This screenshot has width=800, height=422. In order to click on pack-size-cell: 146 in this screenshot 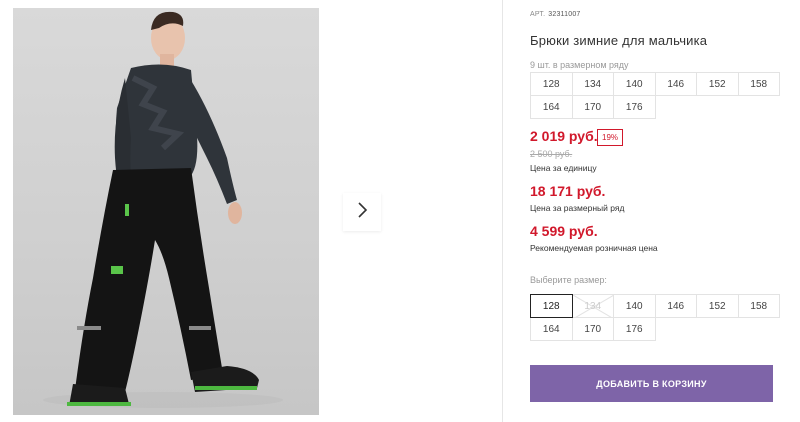, I will do `click(675, 84)`.